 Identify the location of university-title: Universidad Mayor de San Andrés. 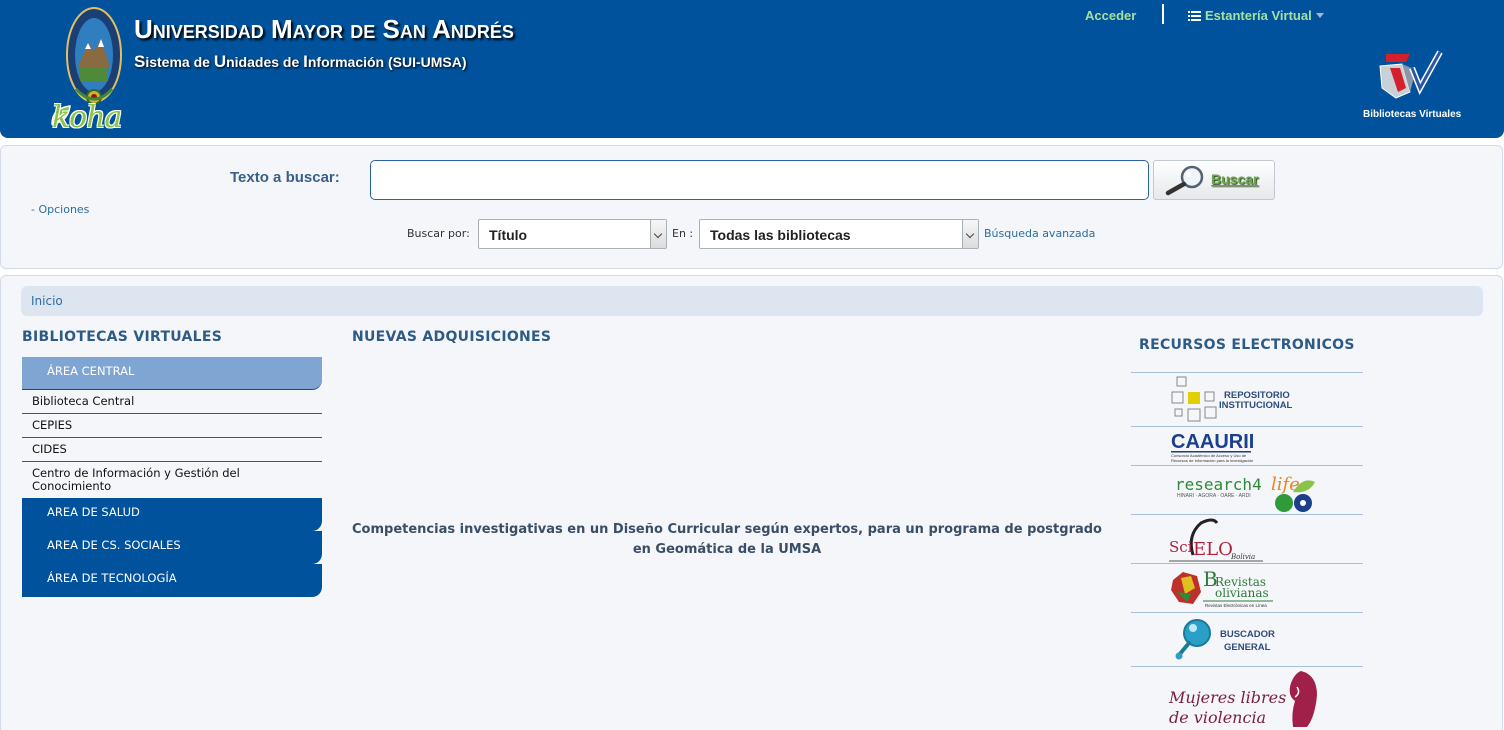
(324, 29).